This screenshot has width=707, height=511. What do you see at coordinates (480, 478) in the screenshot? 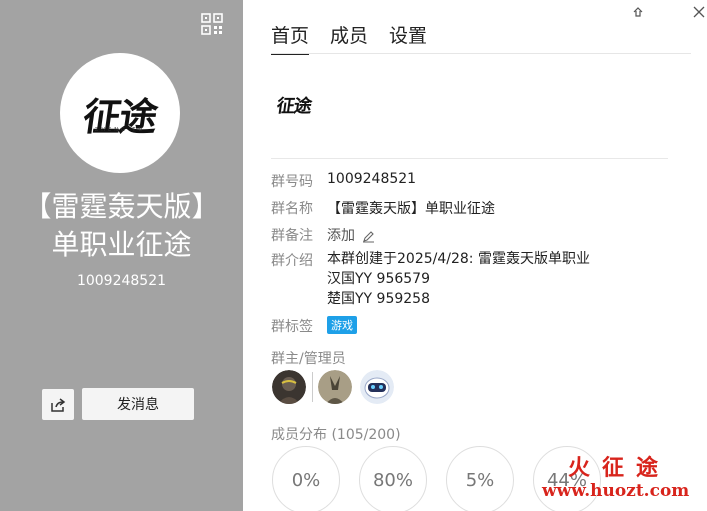
I see `stat-circle: 5%` at bounding box center [480, 478].